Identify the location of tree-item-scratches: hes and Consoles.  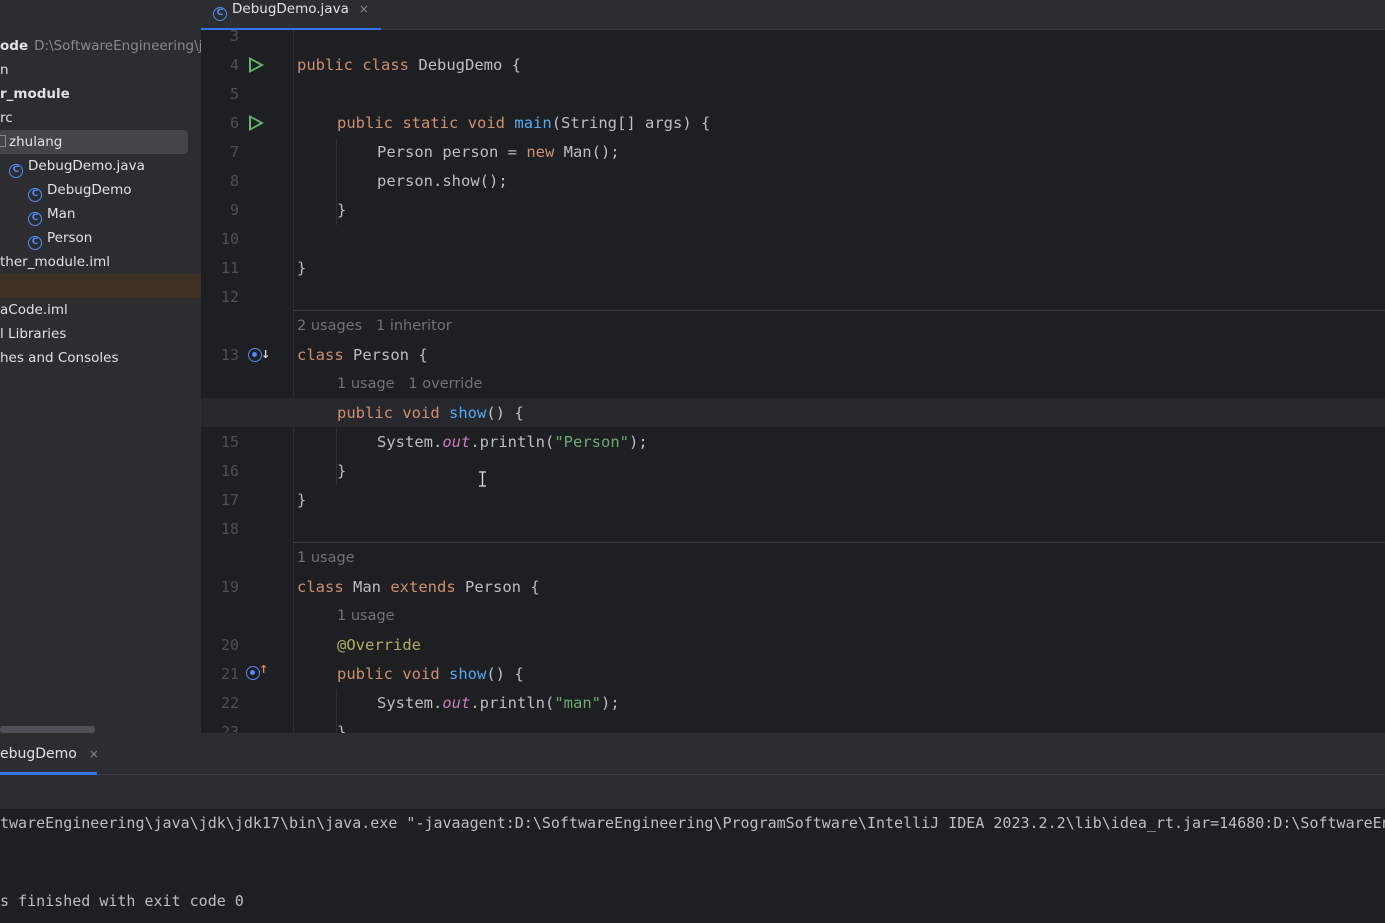
(59, 358).